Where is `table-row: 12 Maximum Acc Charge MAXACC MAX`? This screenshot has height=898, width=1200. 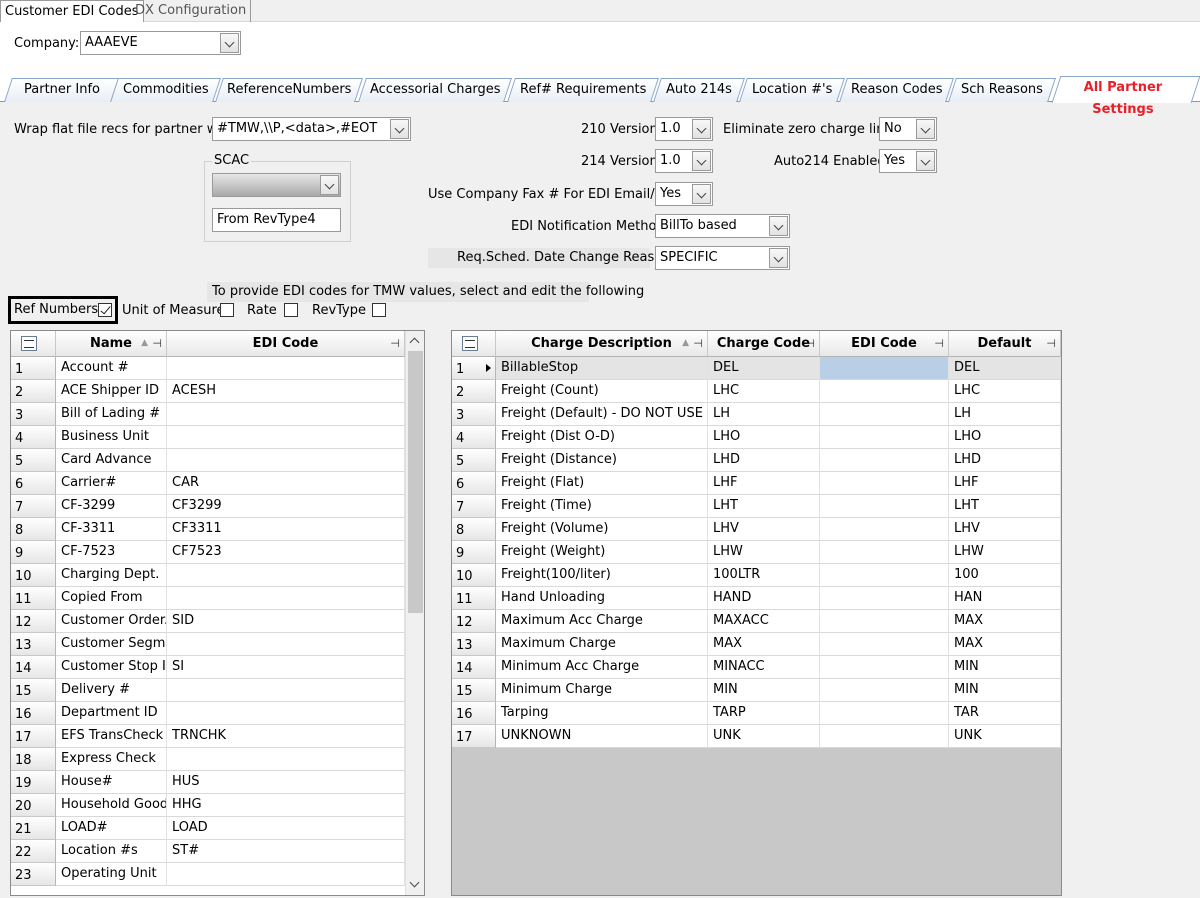
table-row: 12 Maximum Acc Charge MAXACC MAX is located at coordinates (756, 621).